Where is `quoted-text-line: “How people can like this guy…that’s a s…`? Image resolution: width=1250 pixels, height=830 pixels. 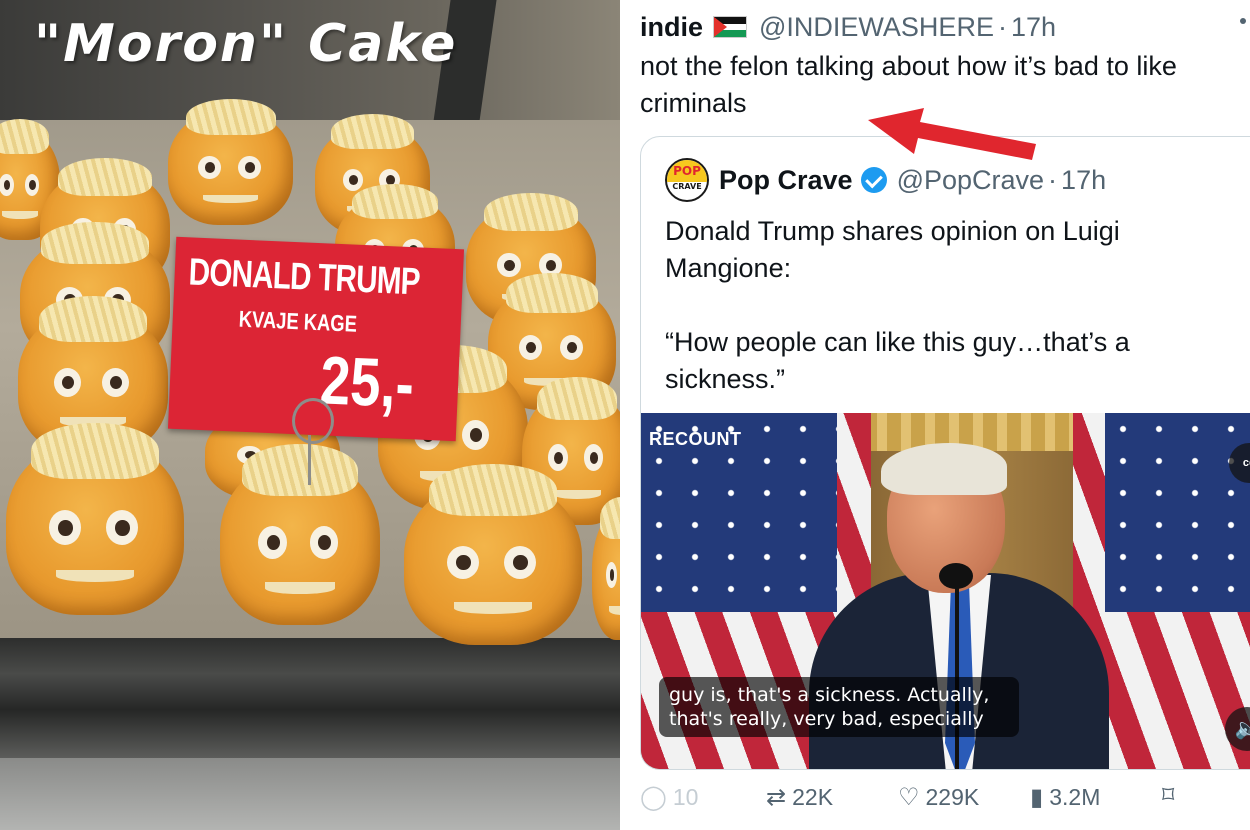 quoted-text-line: “How people can like this guy…that’s a s… is located at coordinates (897, 360).